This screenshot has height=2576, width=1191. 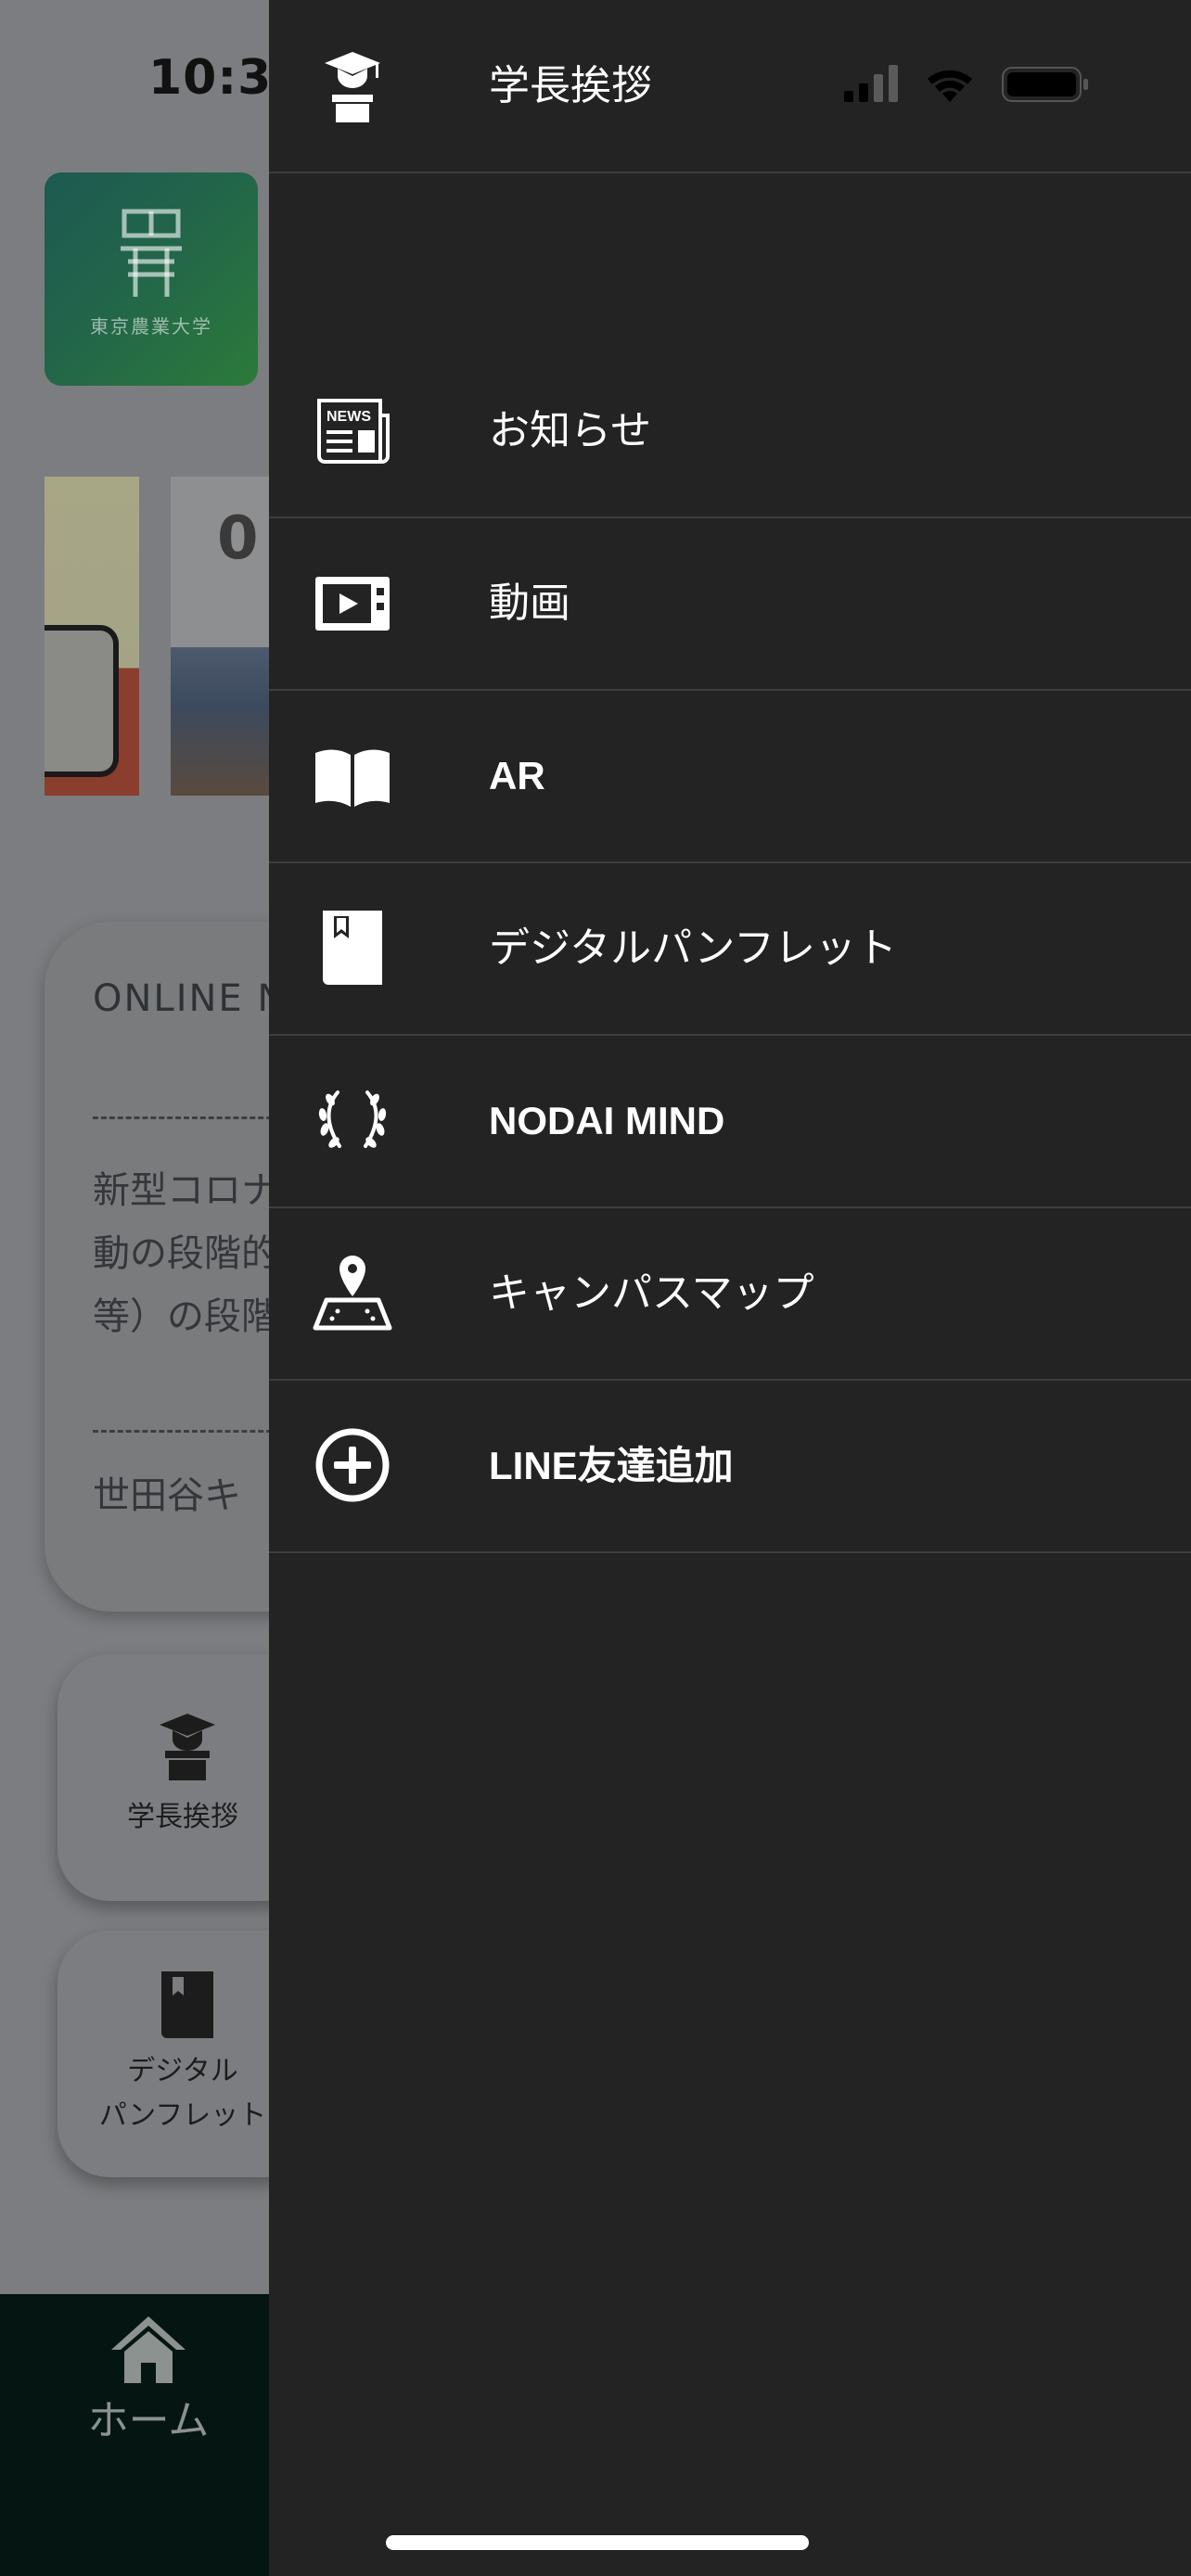 What do you see at coordinates (352, 1119) in the screenshot?
I see `laurel-icon` at bounding box center [352, 1119].